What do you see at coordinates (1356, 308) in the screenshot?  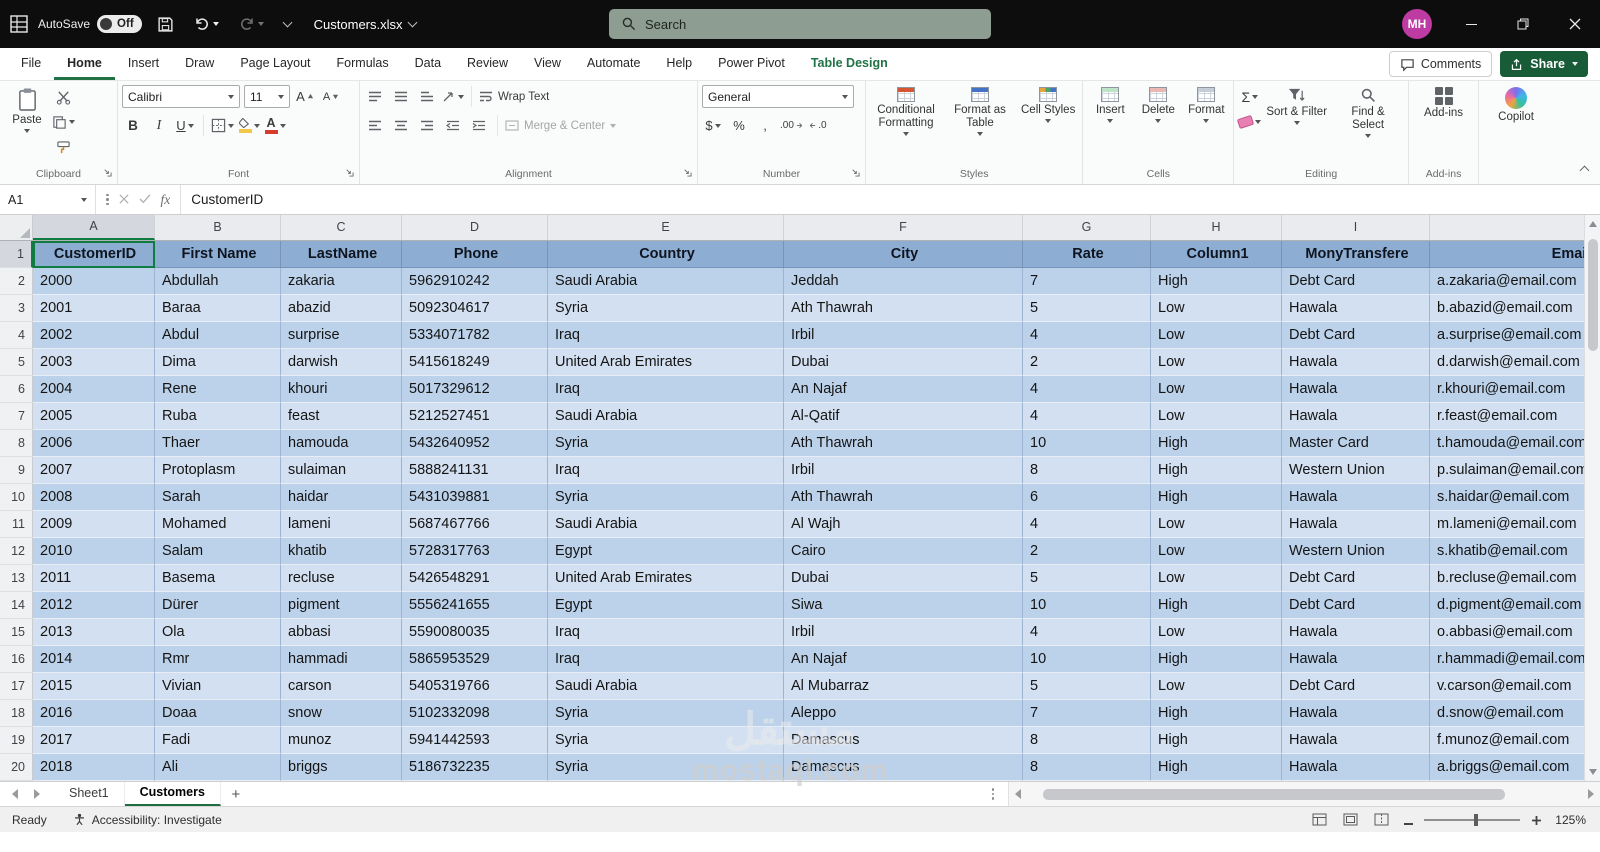 I see `cell-I3: Hawala` at bounding box center [1356, 308].